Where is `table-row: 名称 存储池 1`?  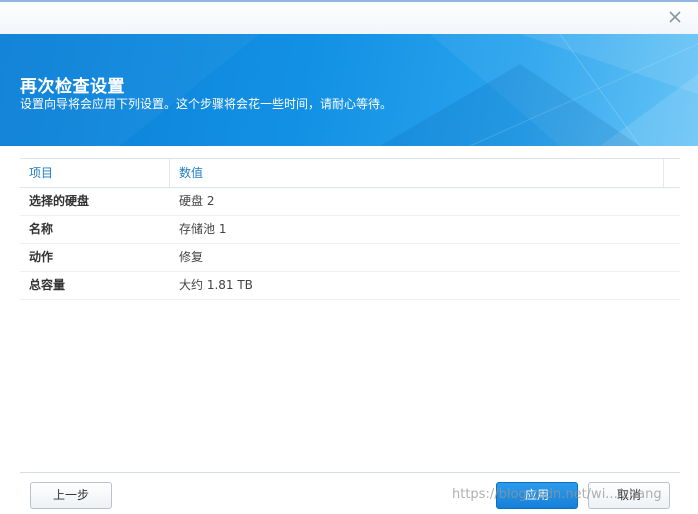
table-row: 名称 存储池 1 is located at coordinates (350, 230).